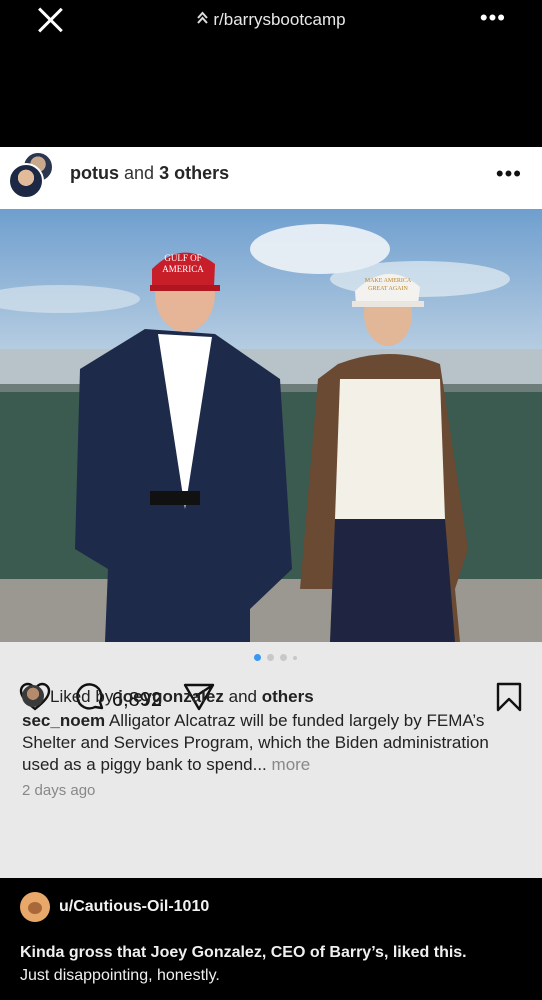  I want to click on post-timestamp: 2 days ago, so click(59, 790).